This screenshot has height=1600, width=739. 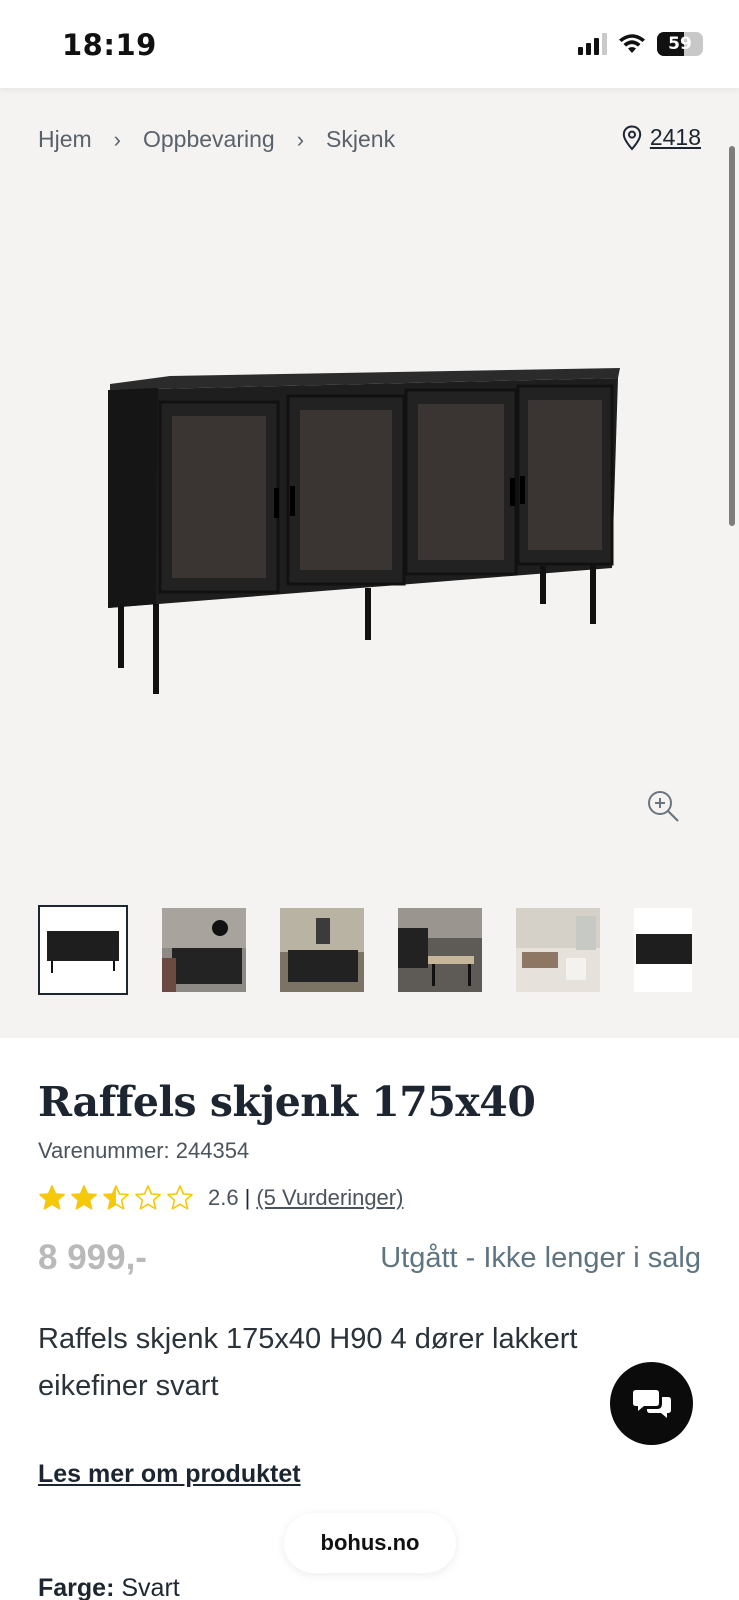 What do you see at coordinates (92, 1257) in the screenshot?
I see `product-price: 8 999,-` at bounding box center [92, 1257].